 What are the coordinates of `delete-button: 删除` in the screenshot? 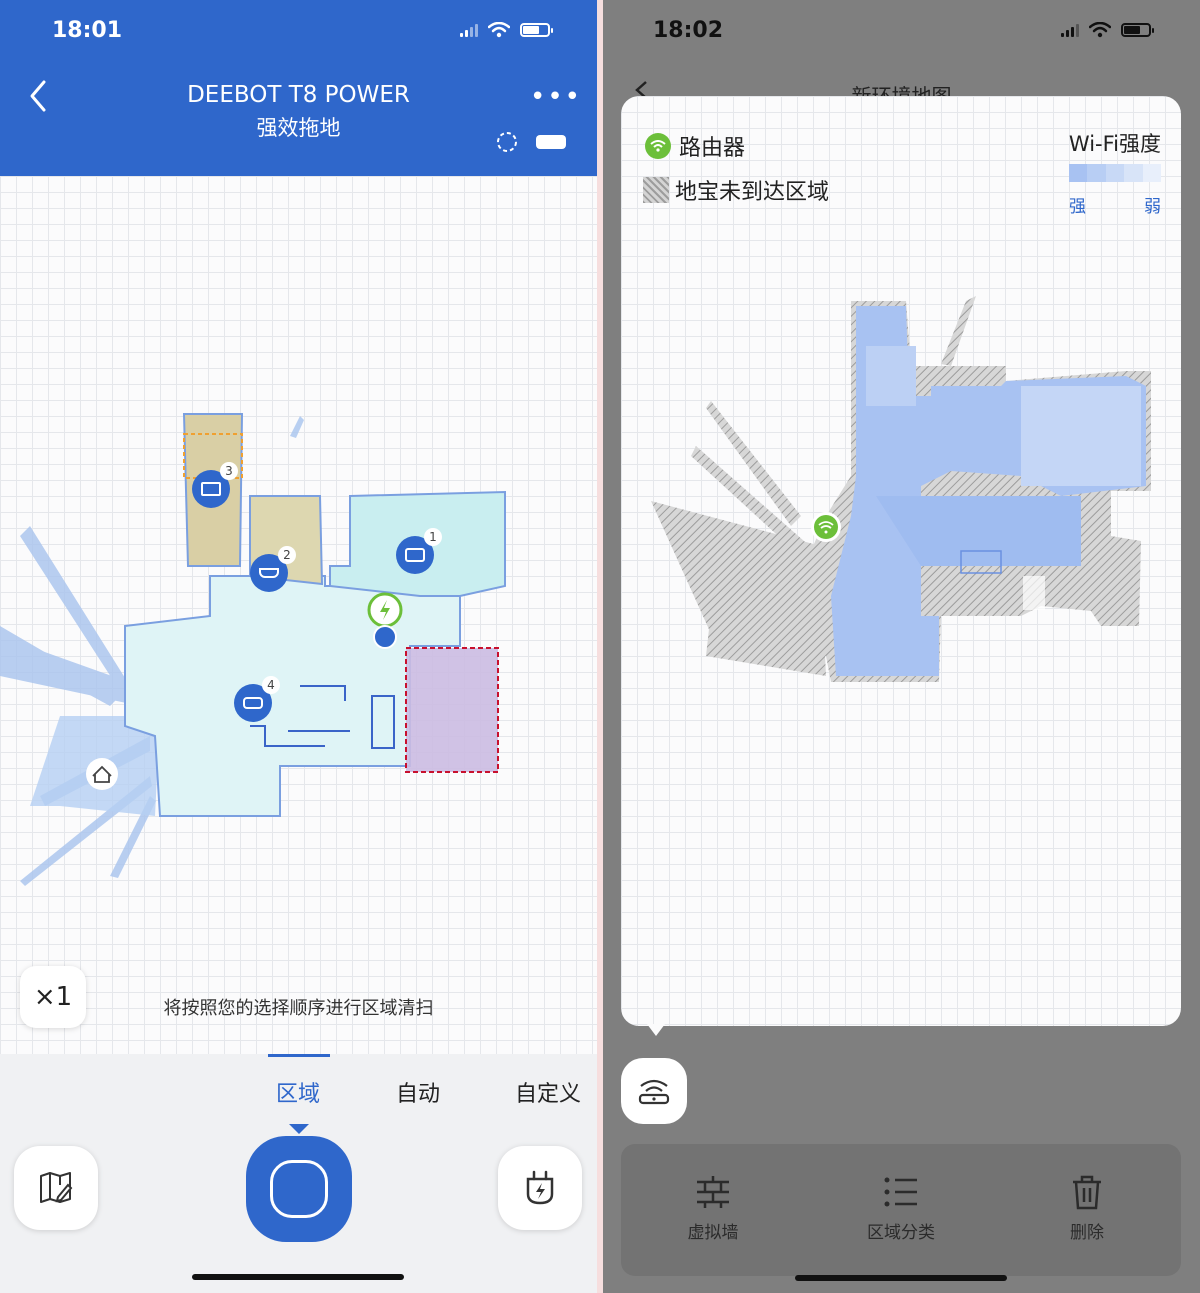 It's located at (1087, 1208).